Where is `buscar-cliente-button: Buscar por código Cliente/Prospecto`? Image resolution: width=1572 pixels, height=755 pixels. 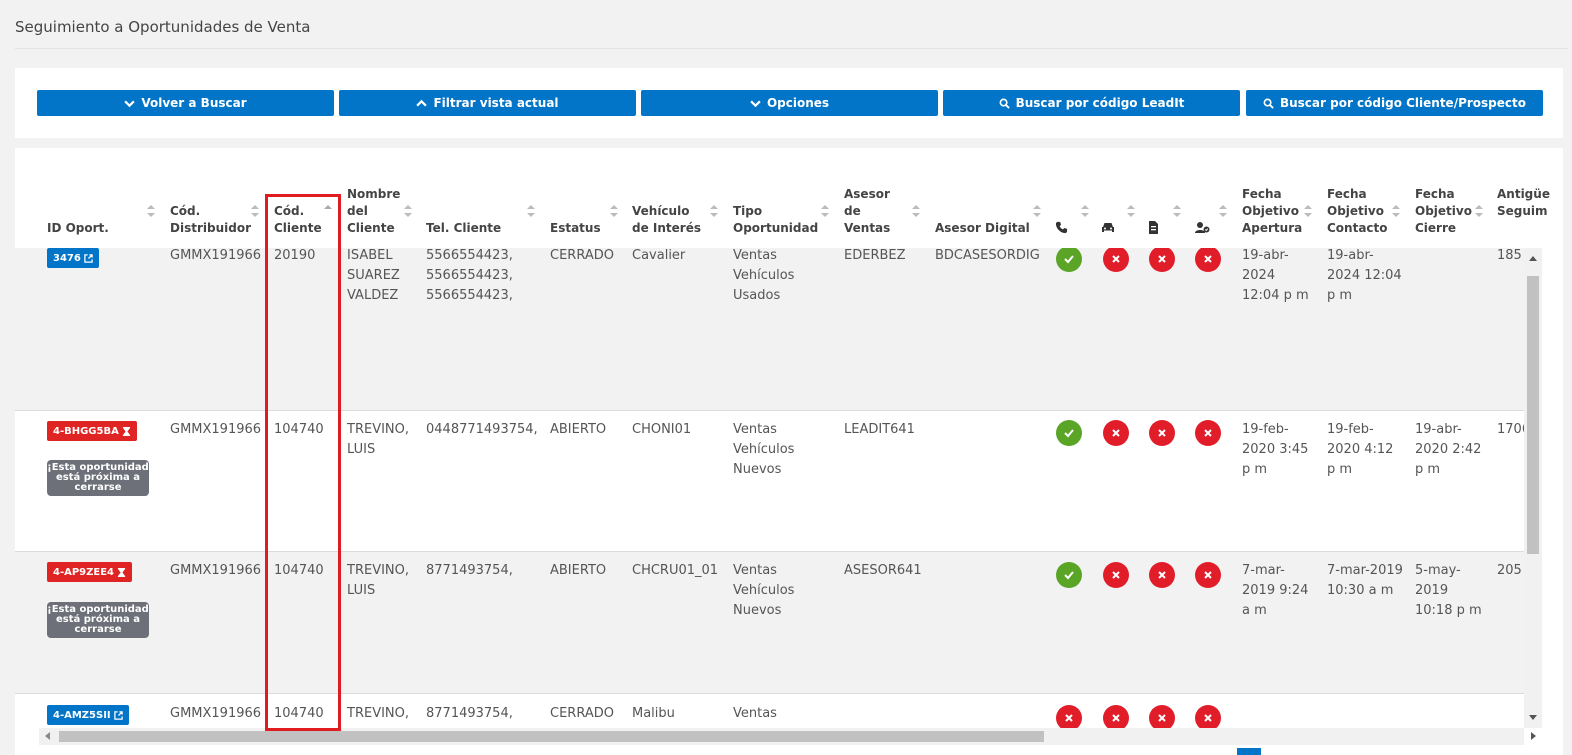 buscar-cliente-button: Buscar por código Cliente/Prospecto is located at coordinates (1394, 103).